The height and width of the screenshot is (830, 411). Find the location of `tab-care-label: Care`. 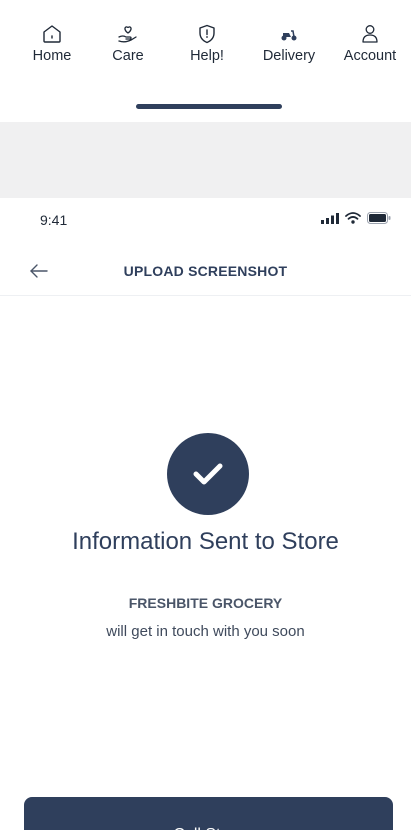

tab-care-label: Care is located at coordinates (128, 56).